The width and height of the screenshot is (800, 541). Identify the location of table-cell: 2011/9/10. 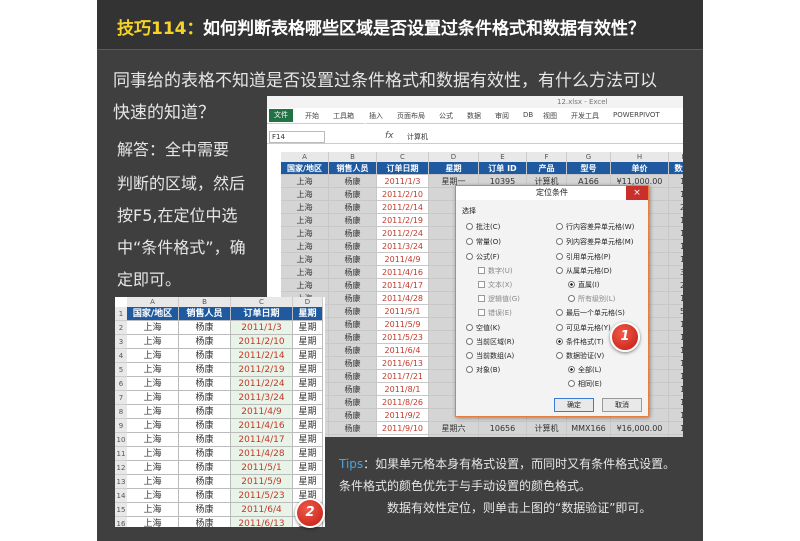
(403, 428).